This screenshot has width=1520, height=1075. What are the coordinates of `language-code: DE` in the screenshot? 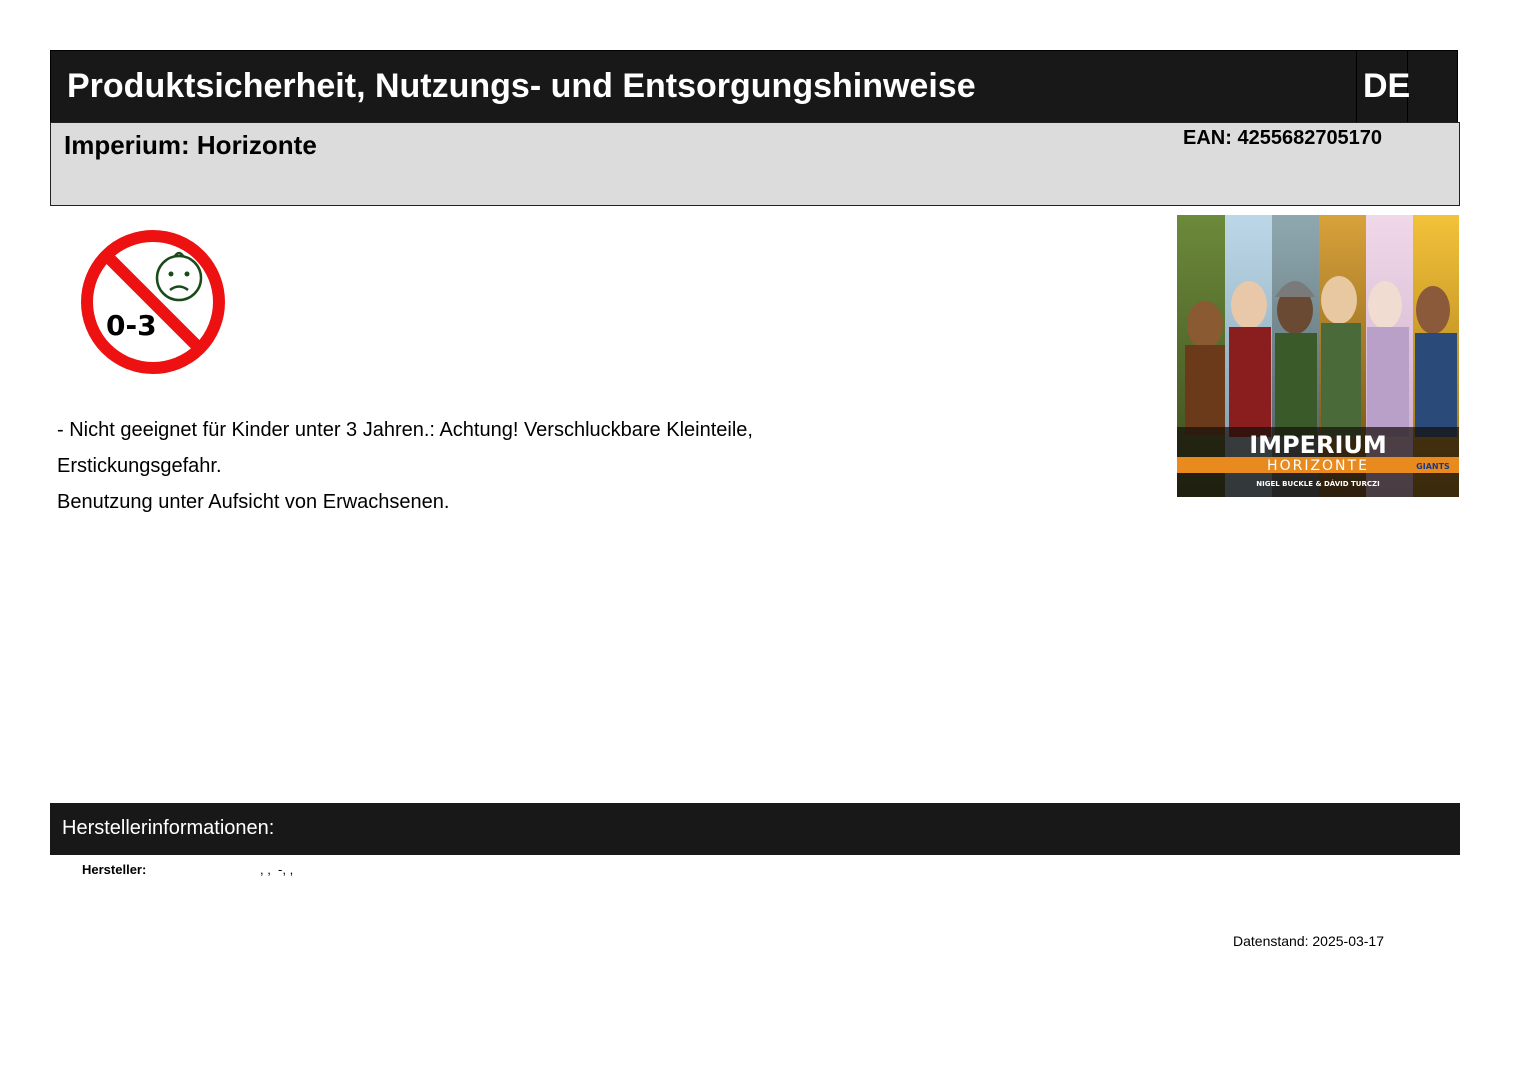 It's located at (1387, 86).